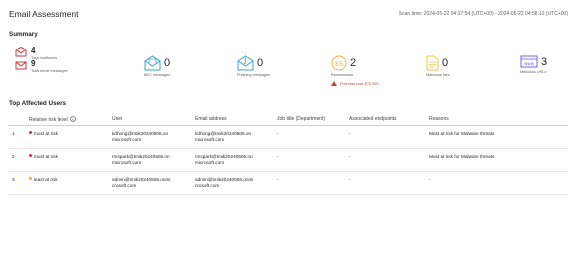 This screenshot has height=277, width=576. What do you see at coordinates (353, 63) in the screenshot?
I see `ransomware-value: 2` at bounding box center [353, 63].